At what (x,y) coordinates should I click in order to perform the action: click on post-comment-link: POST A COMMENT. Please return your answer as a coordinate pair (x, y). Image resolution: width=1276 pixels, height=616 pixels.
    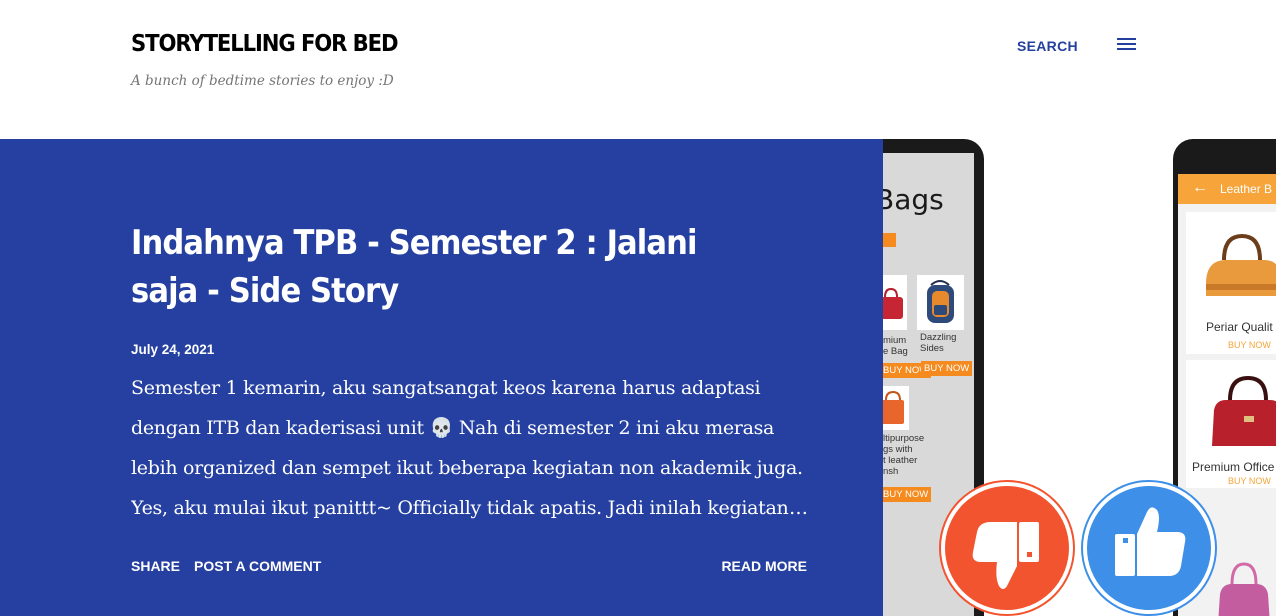
    Looking at the image, I should click on (257, 566).